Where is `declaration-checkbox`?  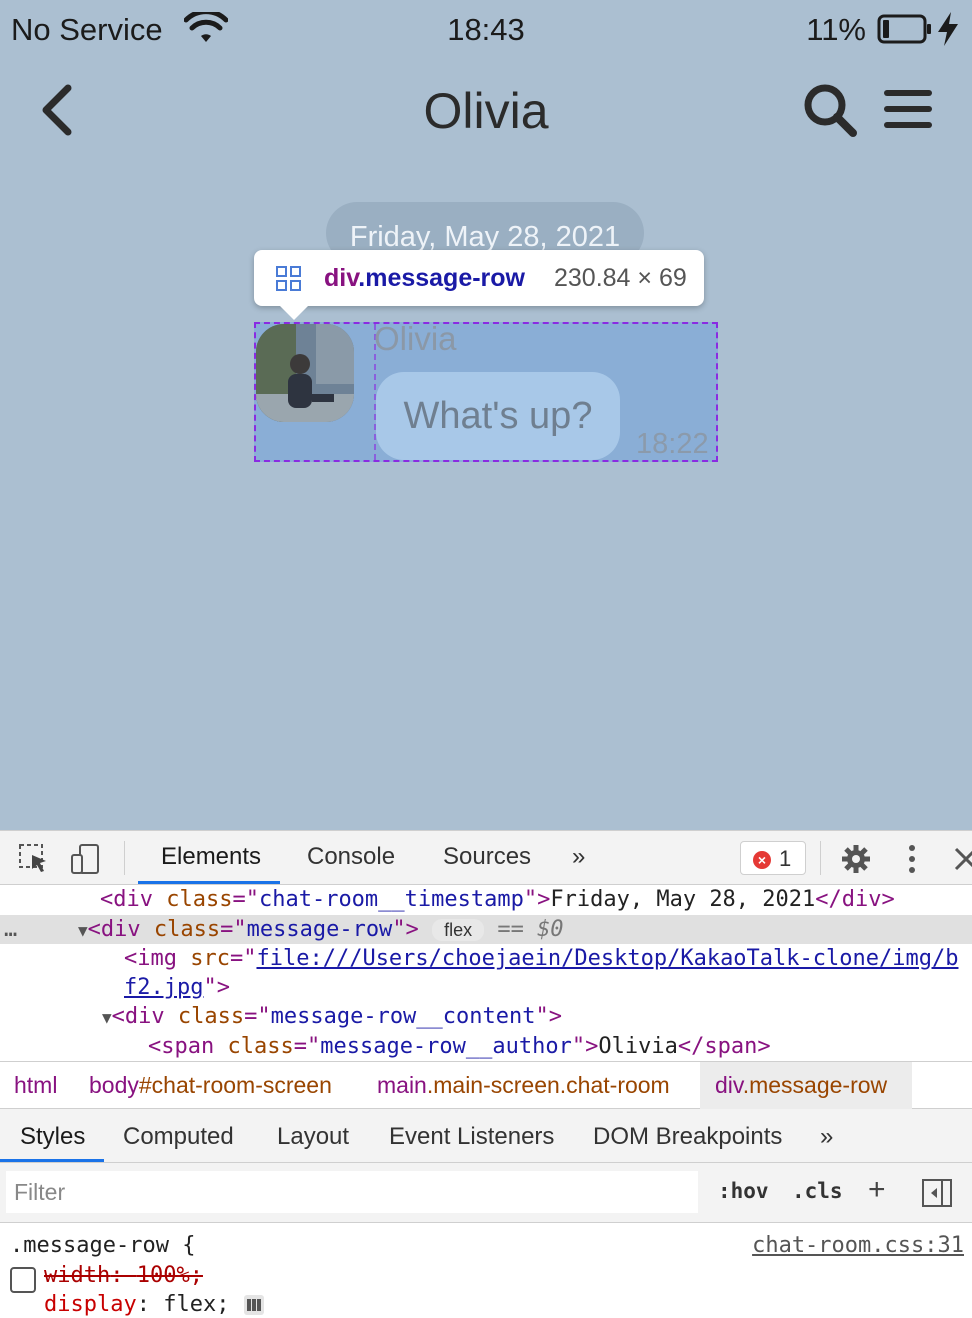 declaration-checkbox is located at coordinates (23, 1280).